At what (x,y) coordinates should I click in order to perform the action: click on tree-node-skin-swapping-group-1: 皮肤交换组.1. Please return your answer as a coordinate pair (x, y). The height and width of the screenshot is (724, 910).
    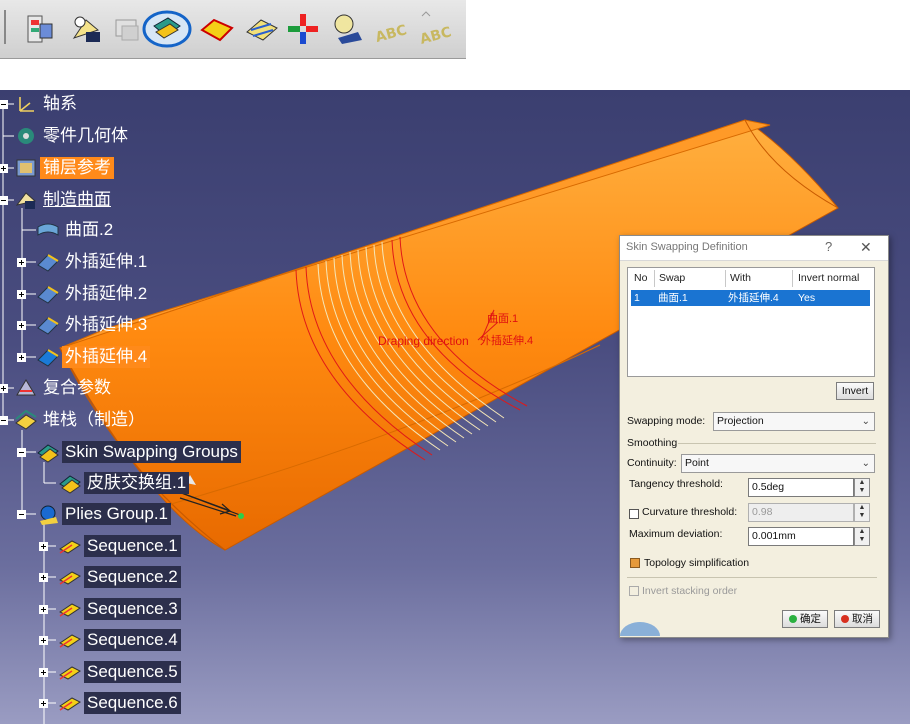
    Looking at the image, I should click on (124, 483).